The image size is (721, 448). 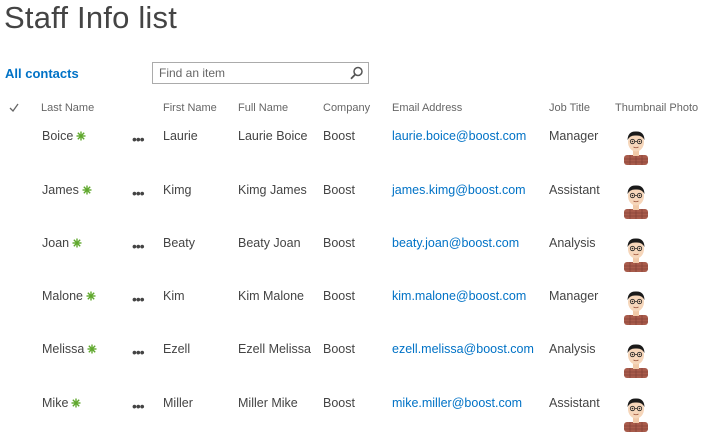 What do you see at coordinates (459, 136) in the screenshot?
I see `email-link: laurie.boice@boost.com` at bounding box center [459, 136].